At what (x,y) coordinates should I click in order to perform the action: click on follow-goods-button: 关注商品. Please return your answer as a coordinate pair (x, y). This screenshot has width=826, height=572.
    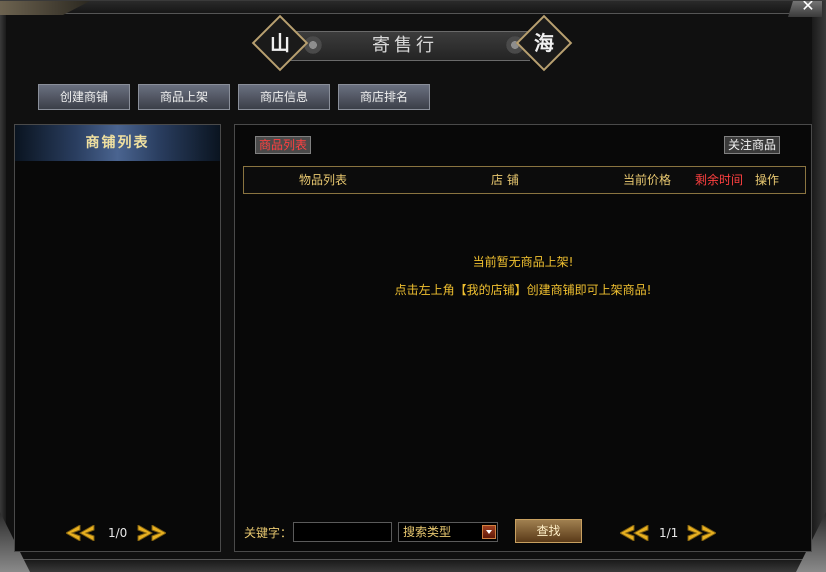
    Looking at the image, I should click on (752, 145).